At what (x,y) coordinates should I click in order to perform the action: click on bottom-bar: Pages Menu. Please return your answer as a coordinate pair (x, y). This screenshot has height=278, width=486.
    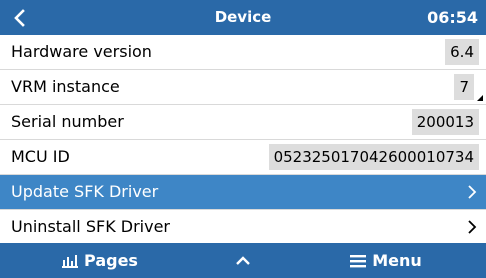
    Looking at the image, I should click on (243, 260).